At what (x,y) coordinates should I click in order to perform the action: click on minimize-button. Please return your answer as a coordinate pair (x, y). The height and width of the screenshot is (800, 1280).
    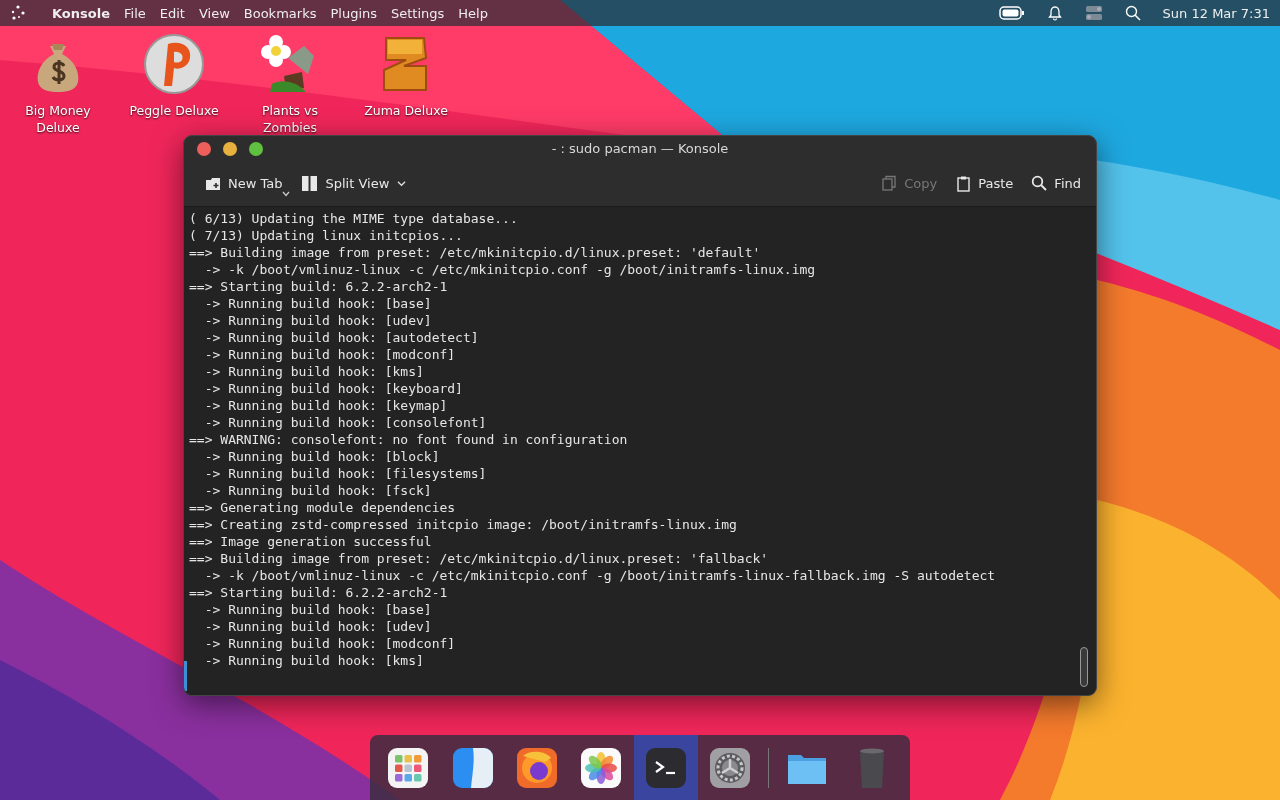
    Looking at the image, I should click on (230, 148).